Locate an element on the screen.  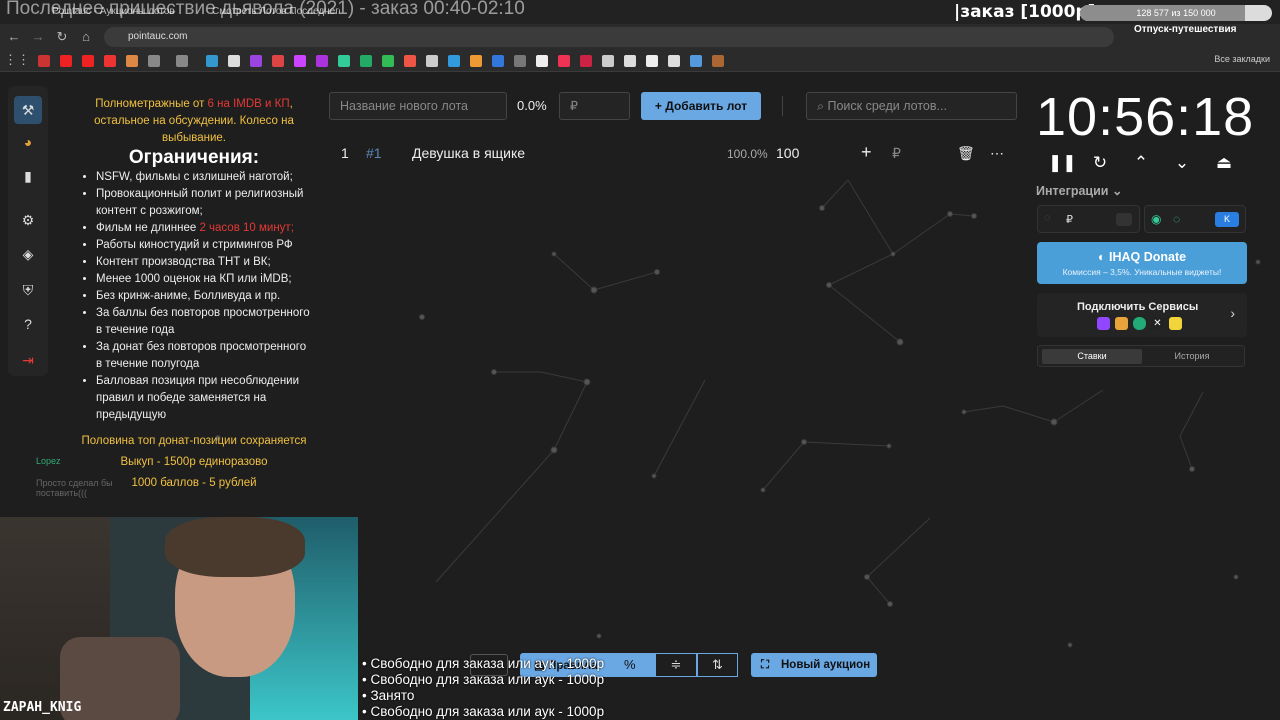
integration-slot: ◉ ◌ K is located at coordinates (1195, 219).